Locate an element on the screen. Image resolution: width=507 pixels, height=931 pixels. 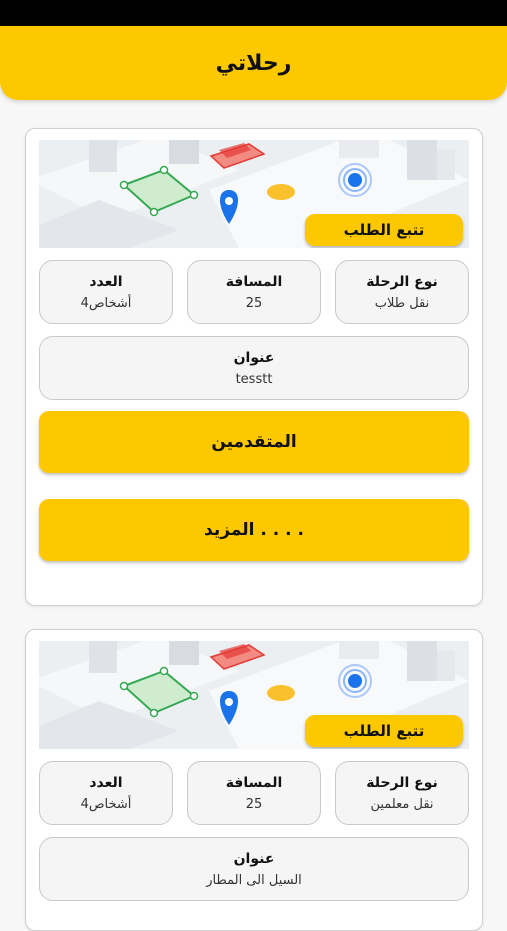
address-box: عنوان tesstt is located at coordinates (254, 368).